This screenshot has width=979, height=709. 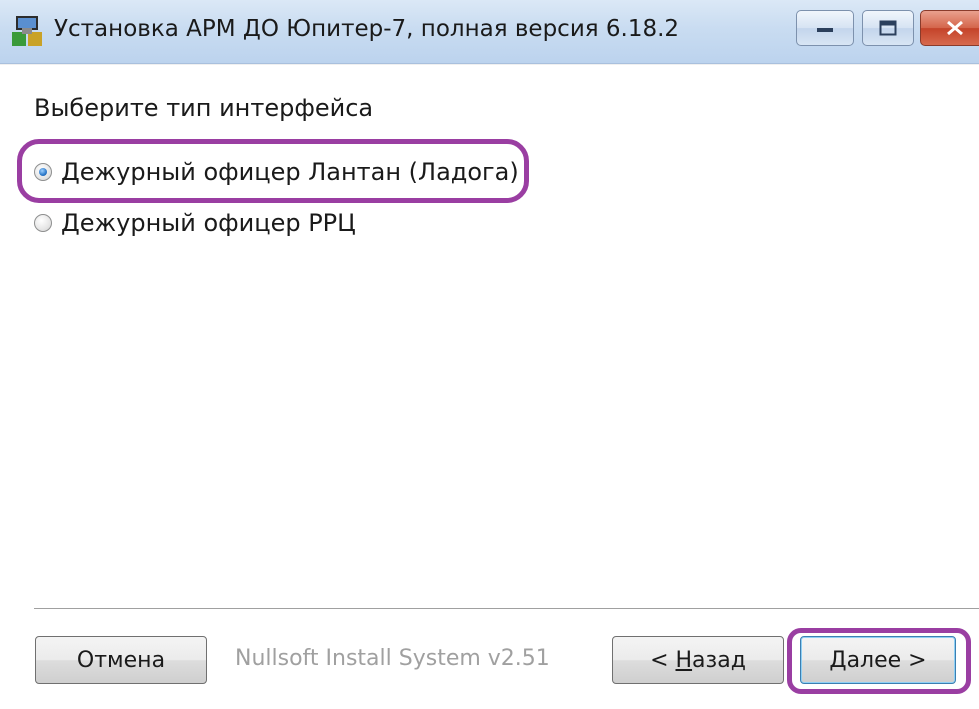 I want to click on back-button: < Назад, so click(x=698, y=660).